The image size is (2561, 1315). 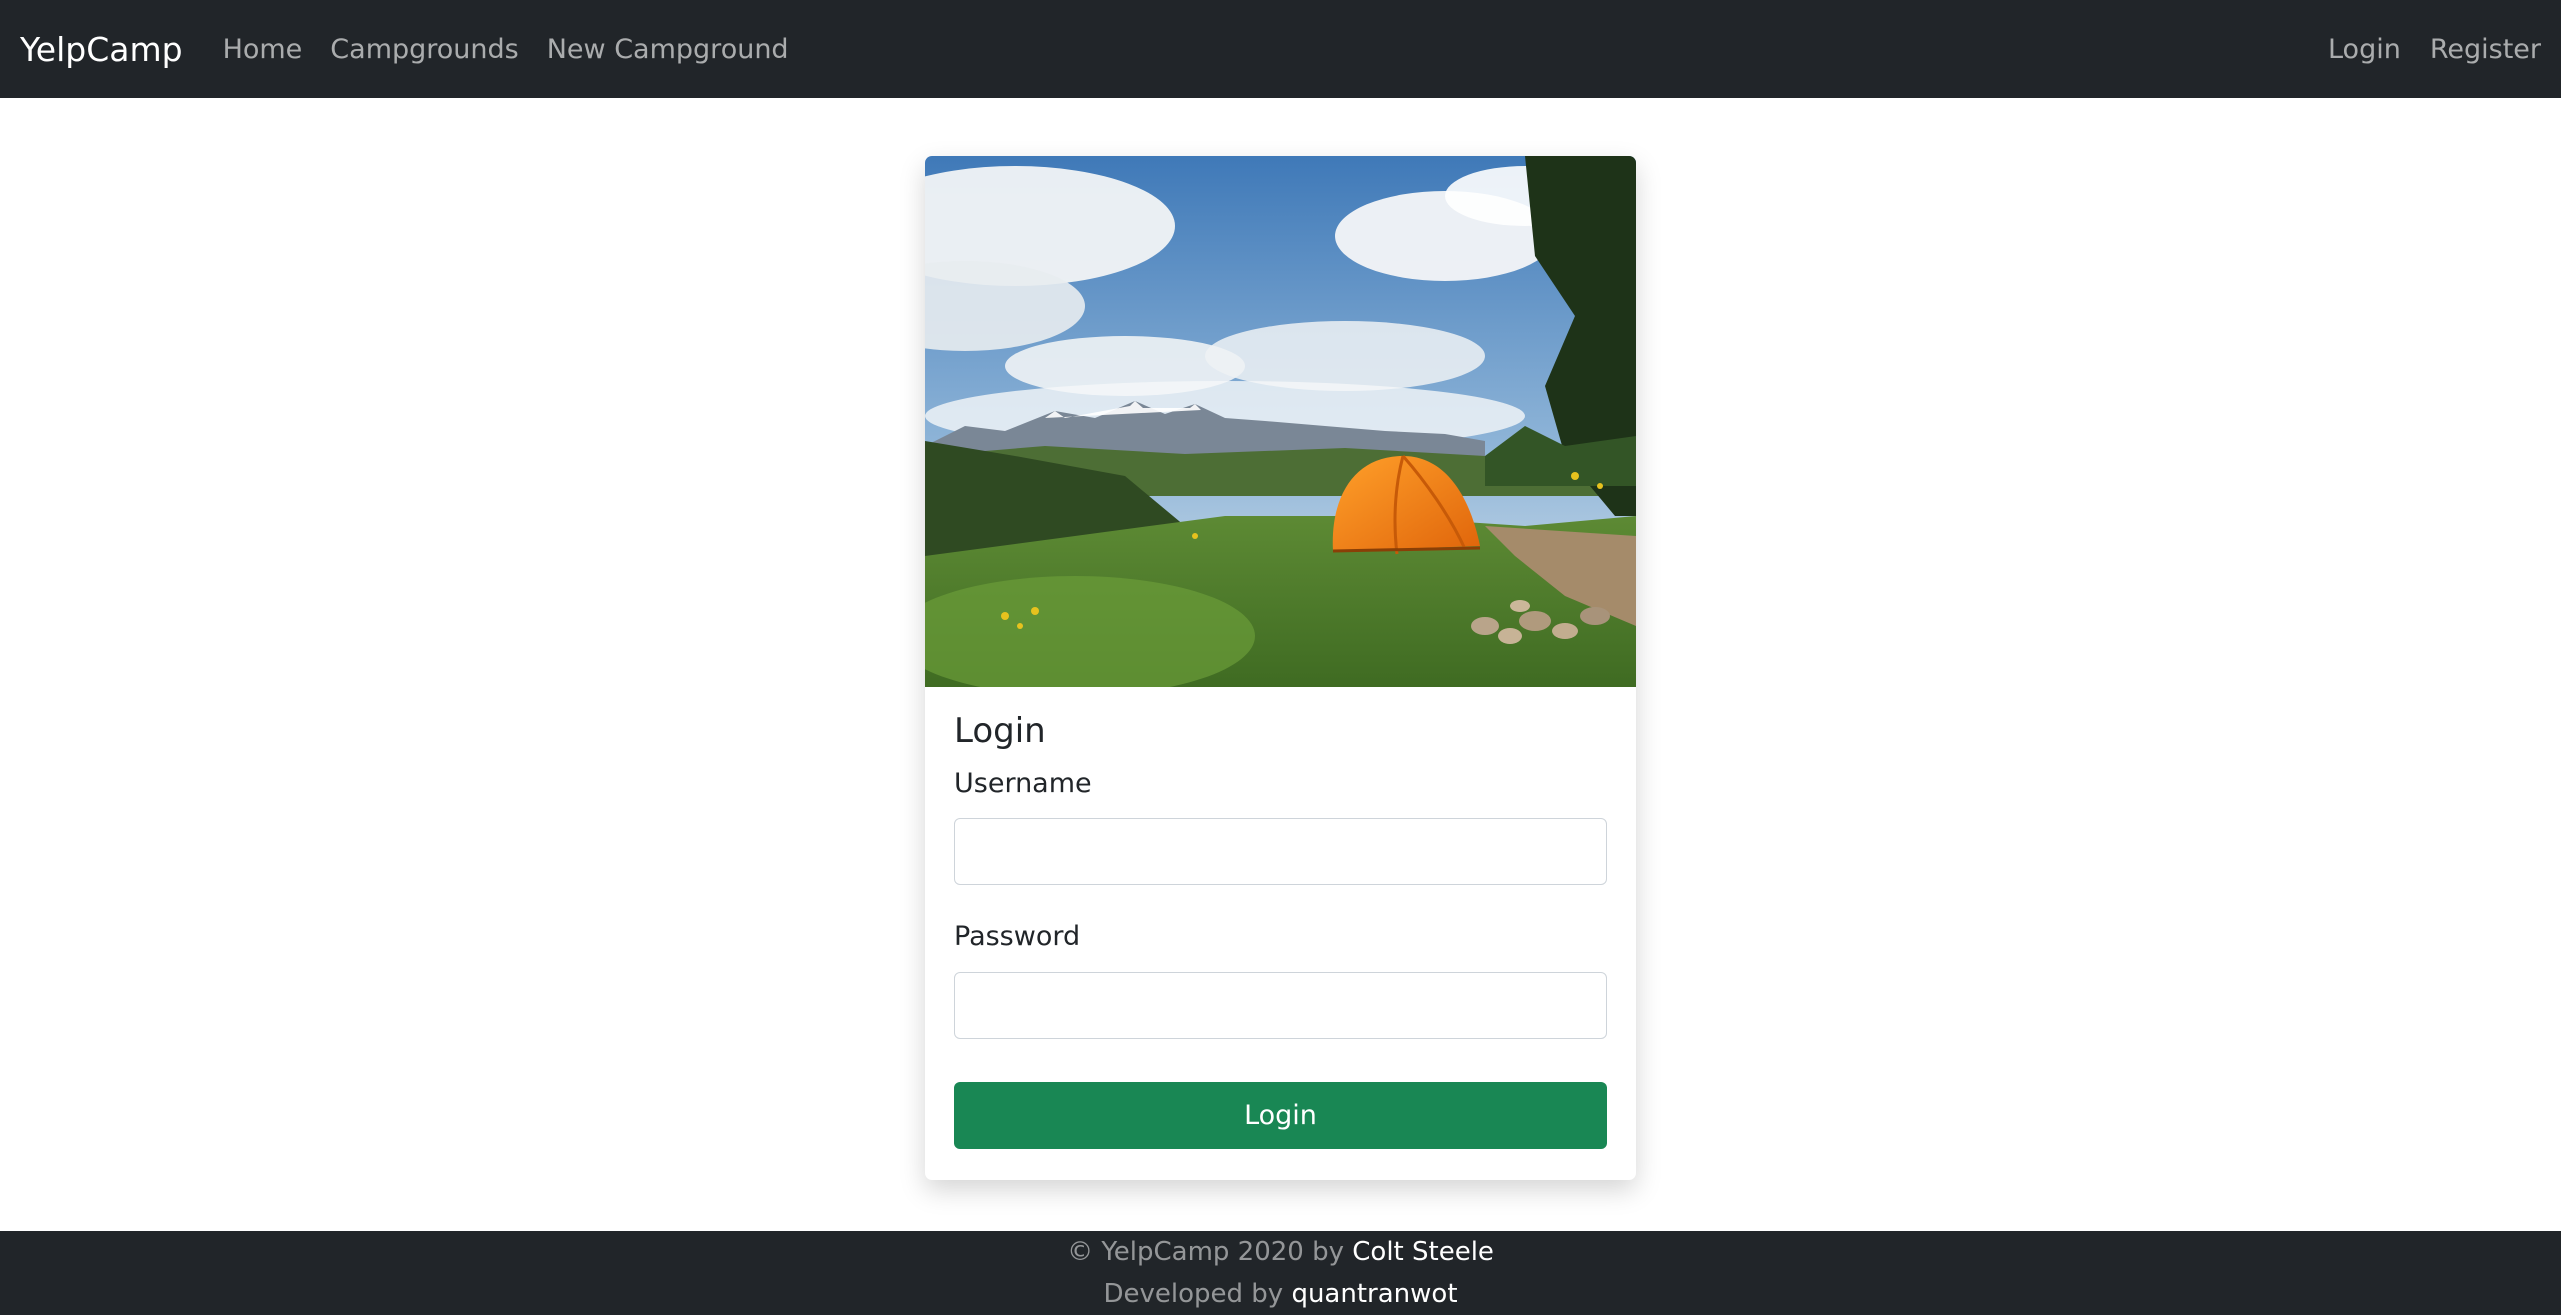 I want to click on nav-auth-links: Login Register, so click(x=2420, y=49).